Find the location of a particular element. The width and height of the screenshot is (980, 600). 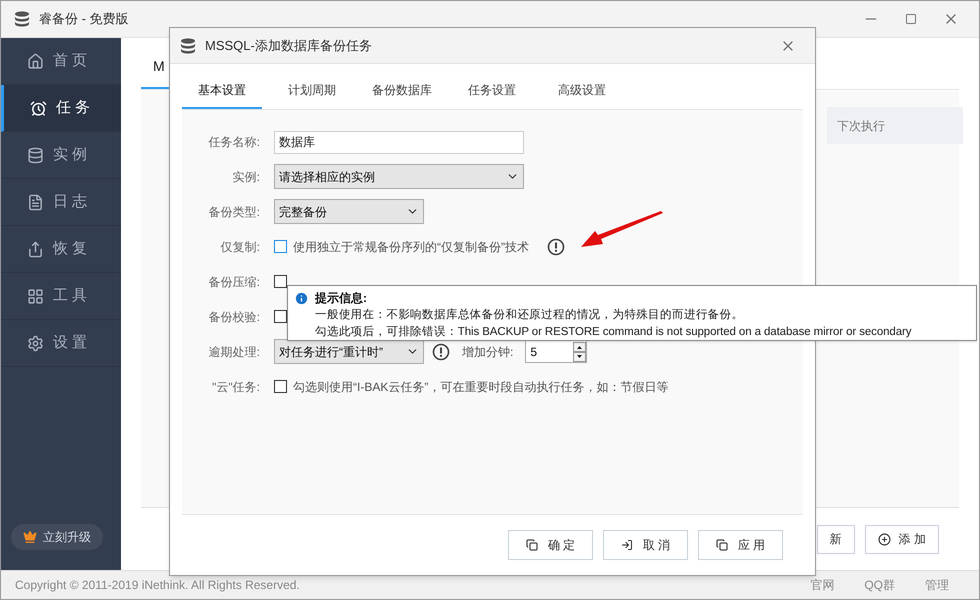

tooltip-text: 一般使用在：不影响数据库总体备份和还原过程的情况，为特殊目的而进行备份。 is located at coordinates (529, 315).